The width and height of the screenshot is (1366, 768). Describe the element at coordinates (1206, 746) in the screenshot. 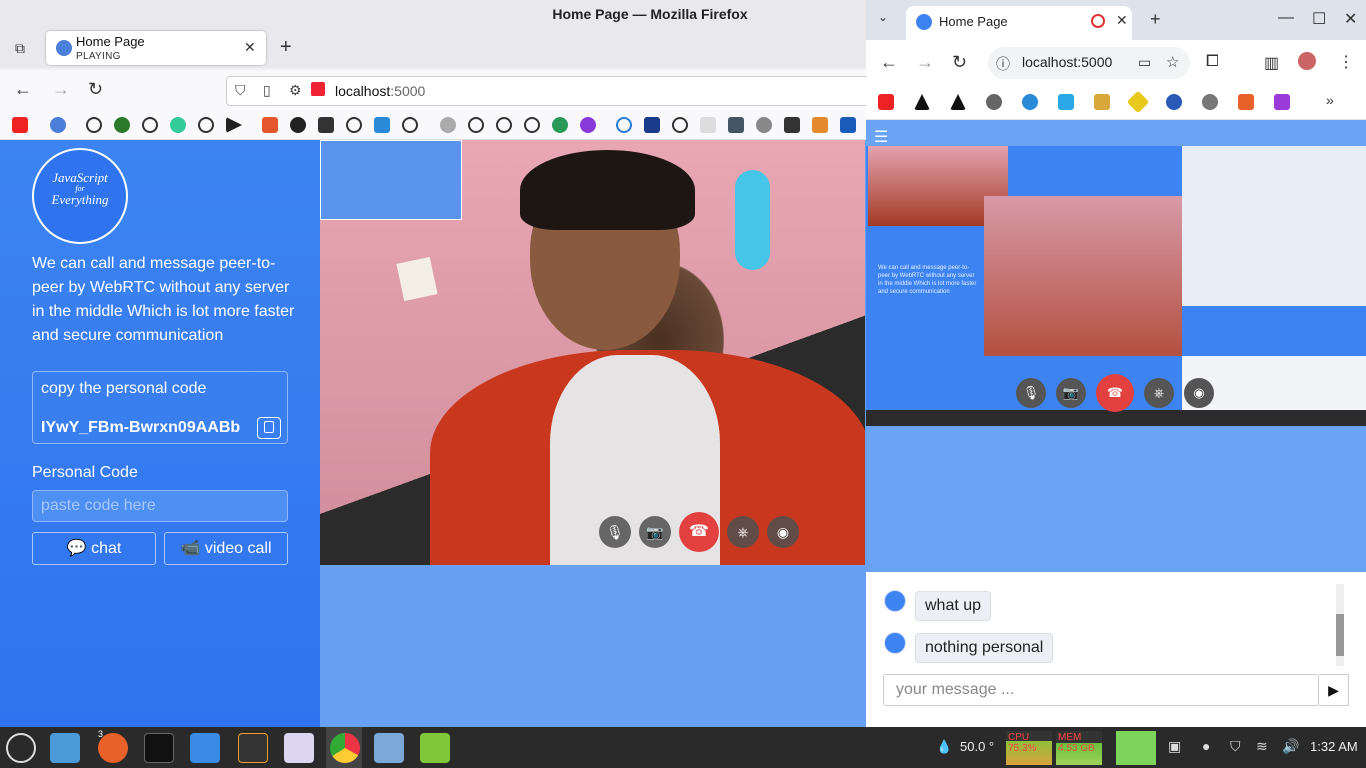

I see `bulb-icon: ●` at that location.